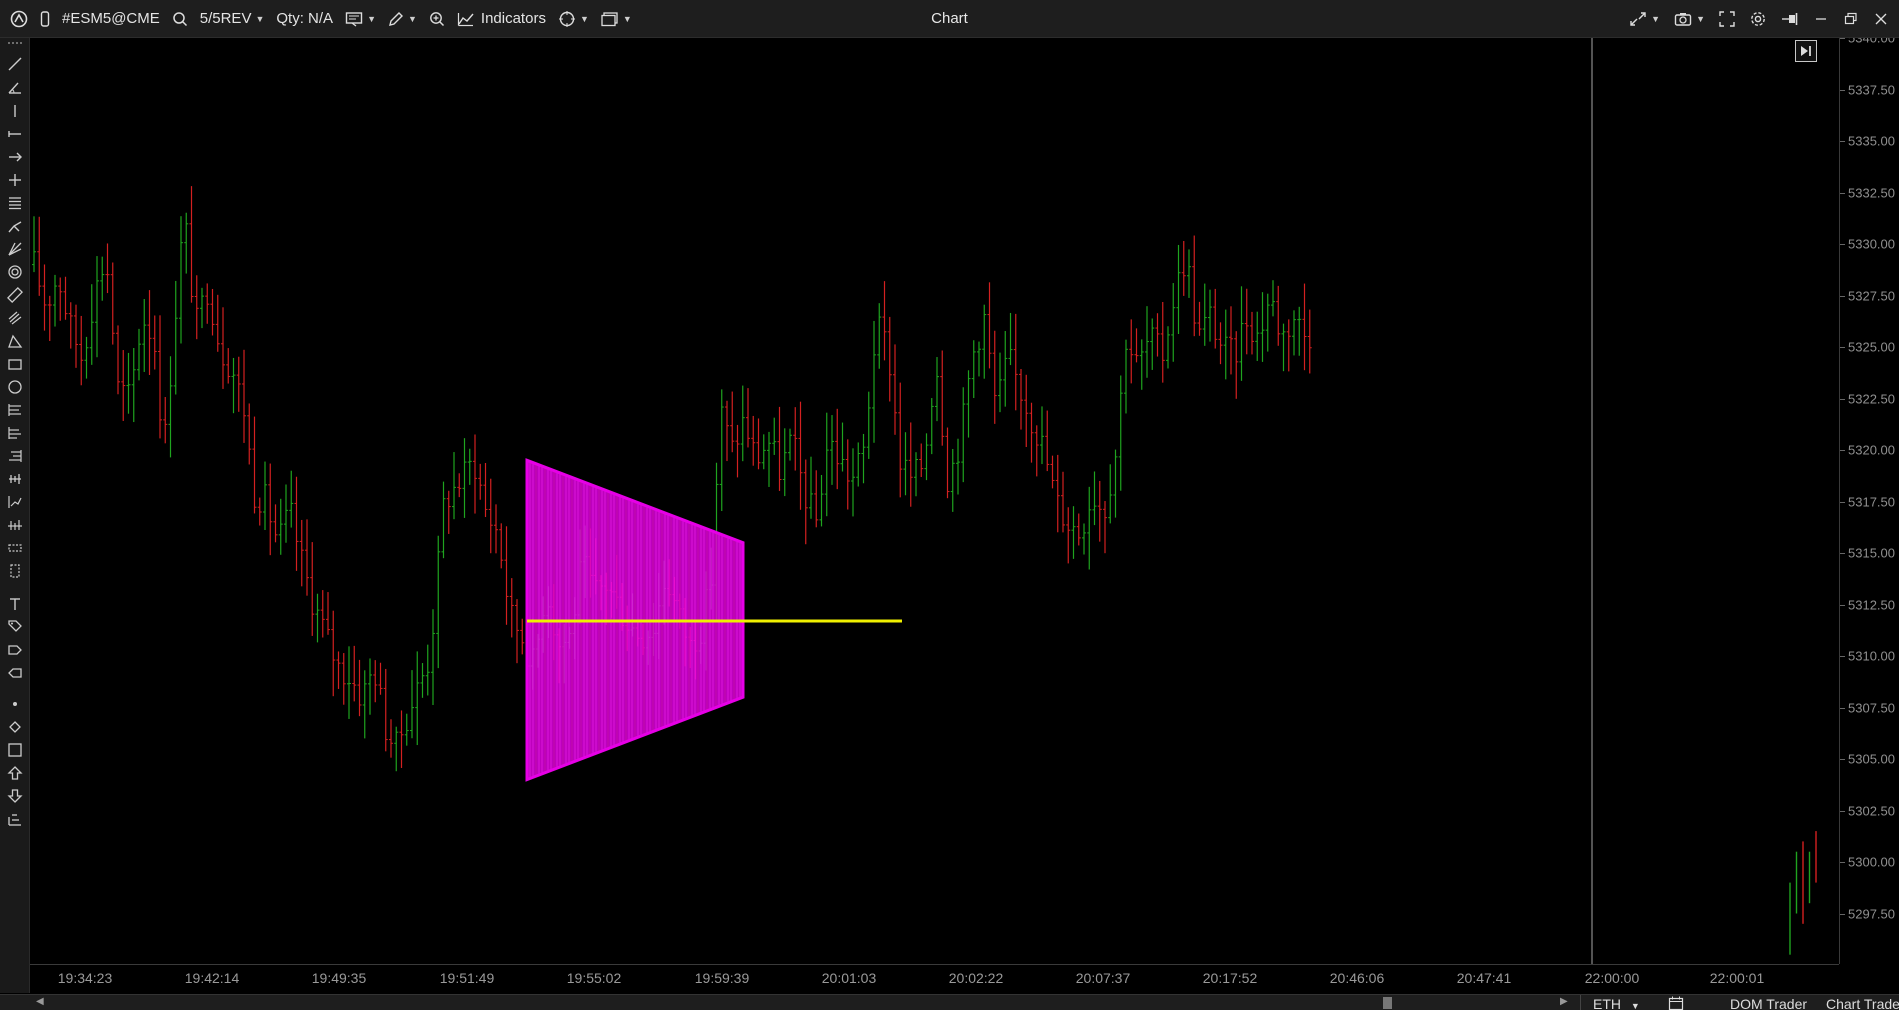 The height and width of the screenshot is (1010, 1899). What do you see at coordinates (15, 203) in the screenshot?
I see `parallel-lines-tool-icon` at bounding box center [15, 203].